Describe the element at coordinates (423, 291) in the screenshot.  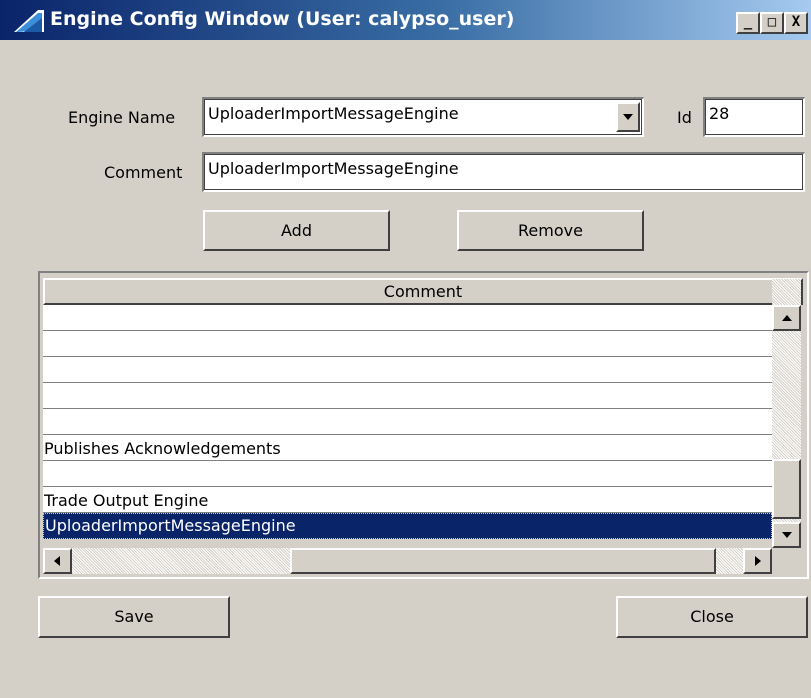
I see `column-header-comment: Comment` at that location.